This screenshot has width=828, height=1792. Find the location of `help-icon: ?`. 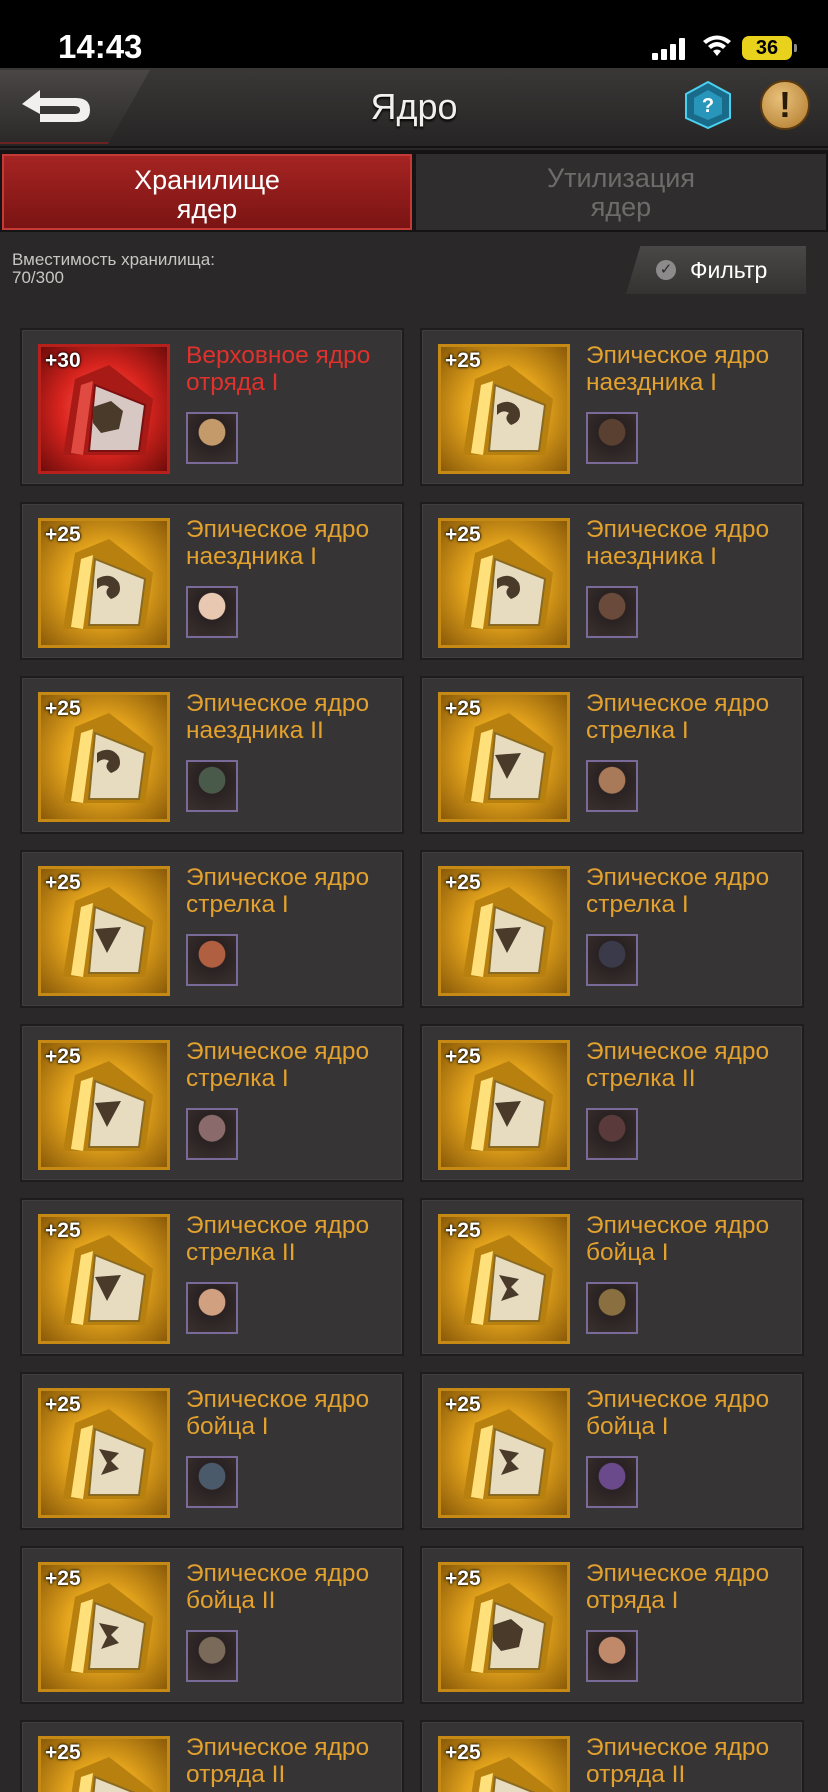

help-icon: ? is located at coordinates (708, 104).